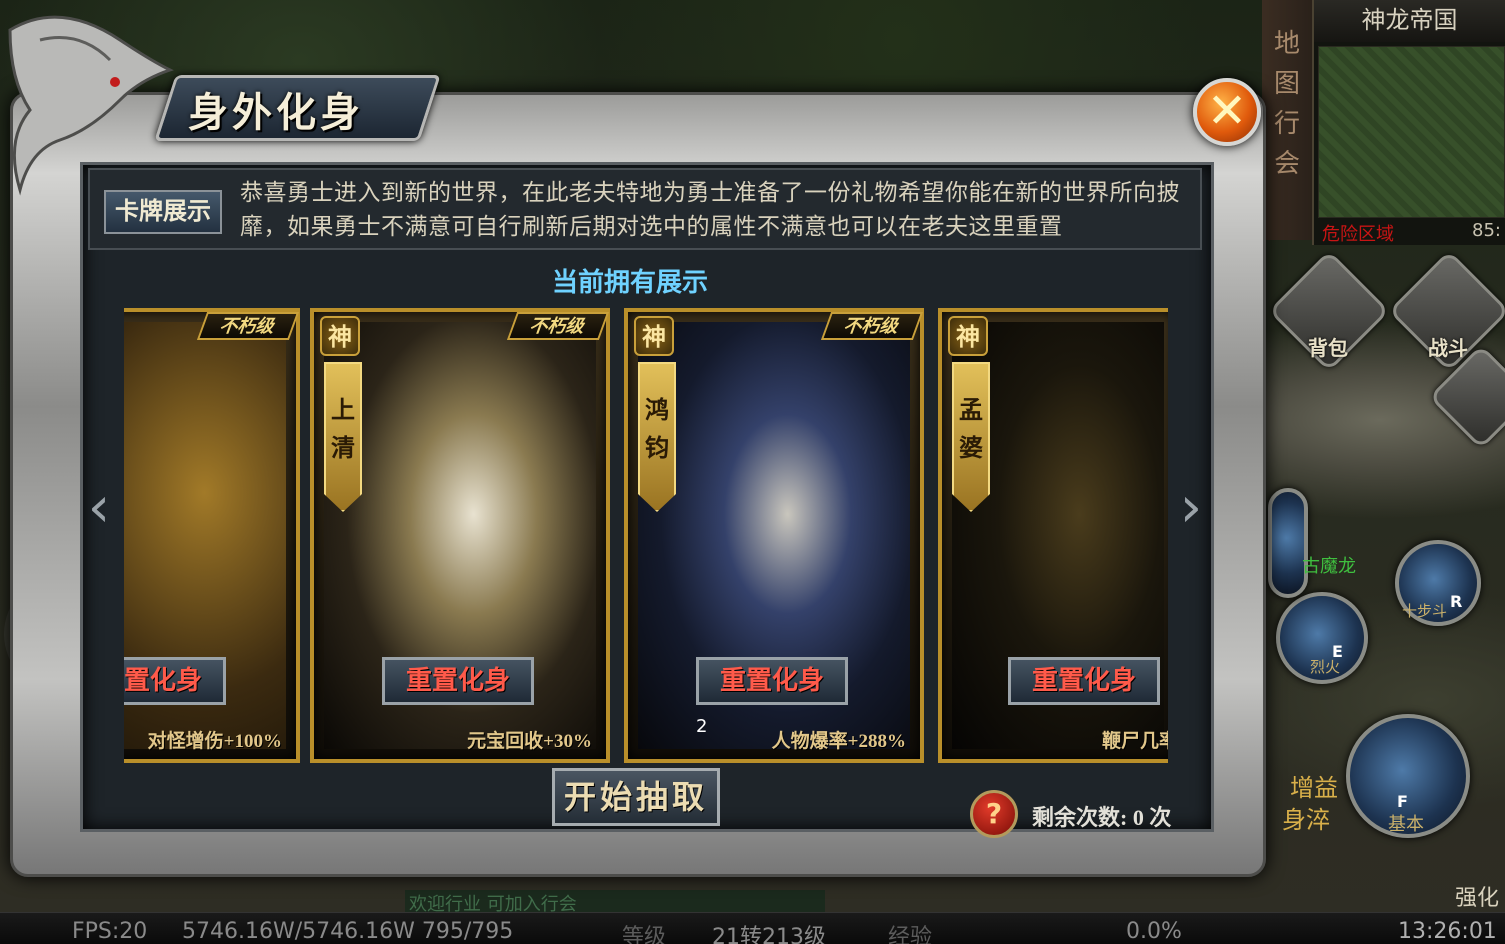  What do you see at coordinates (1287, 120) in the screenshot?
I see `sidebar-tab-guild: 地图行会` at bounding box center [1287, 120].